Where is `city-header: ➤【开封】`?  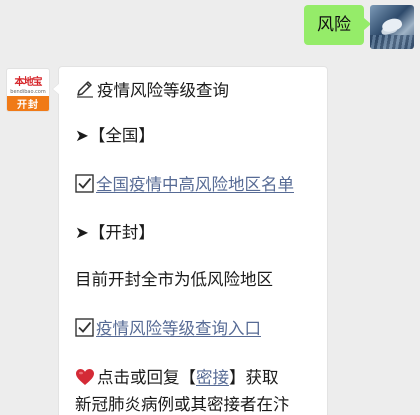 city-header: ➤【开封】 is located at coordinates (115, 232).